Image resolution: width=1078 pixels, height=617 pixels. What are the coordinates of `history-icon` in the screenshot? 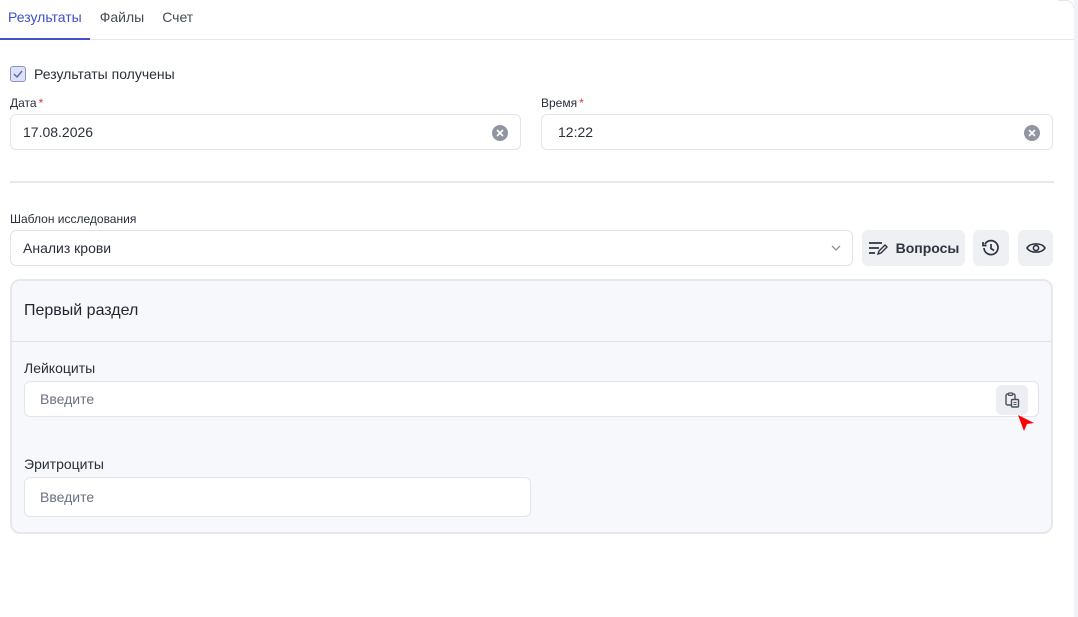 It's located at (990, 247).